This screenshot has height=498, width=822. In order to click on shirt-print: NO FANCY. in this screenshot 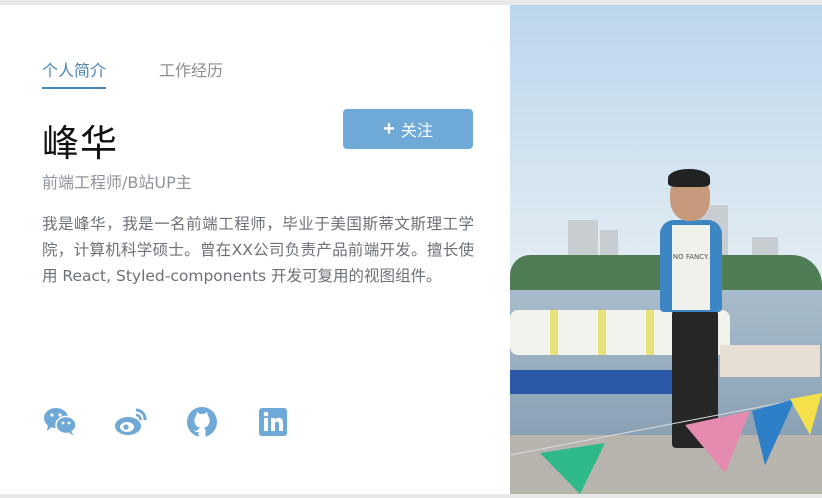, I will do `click(691, 257)`.